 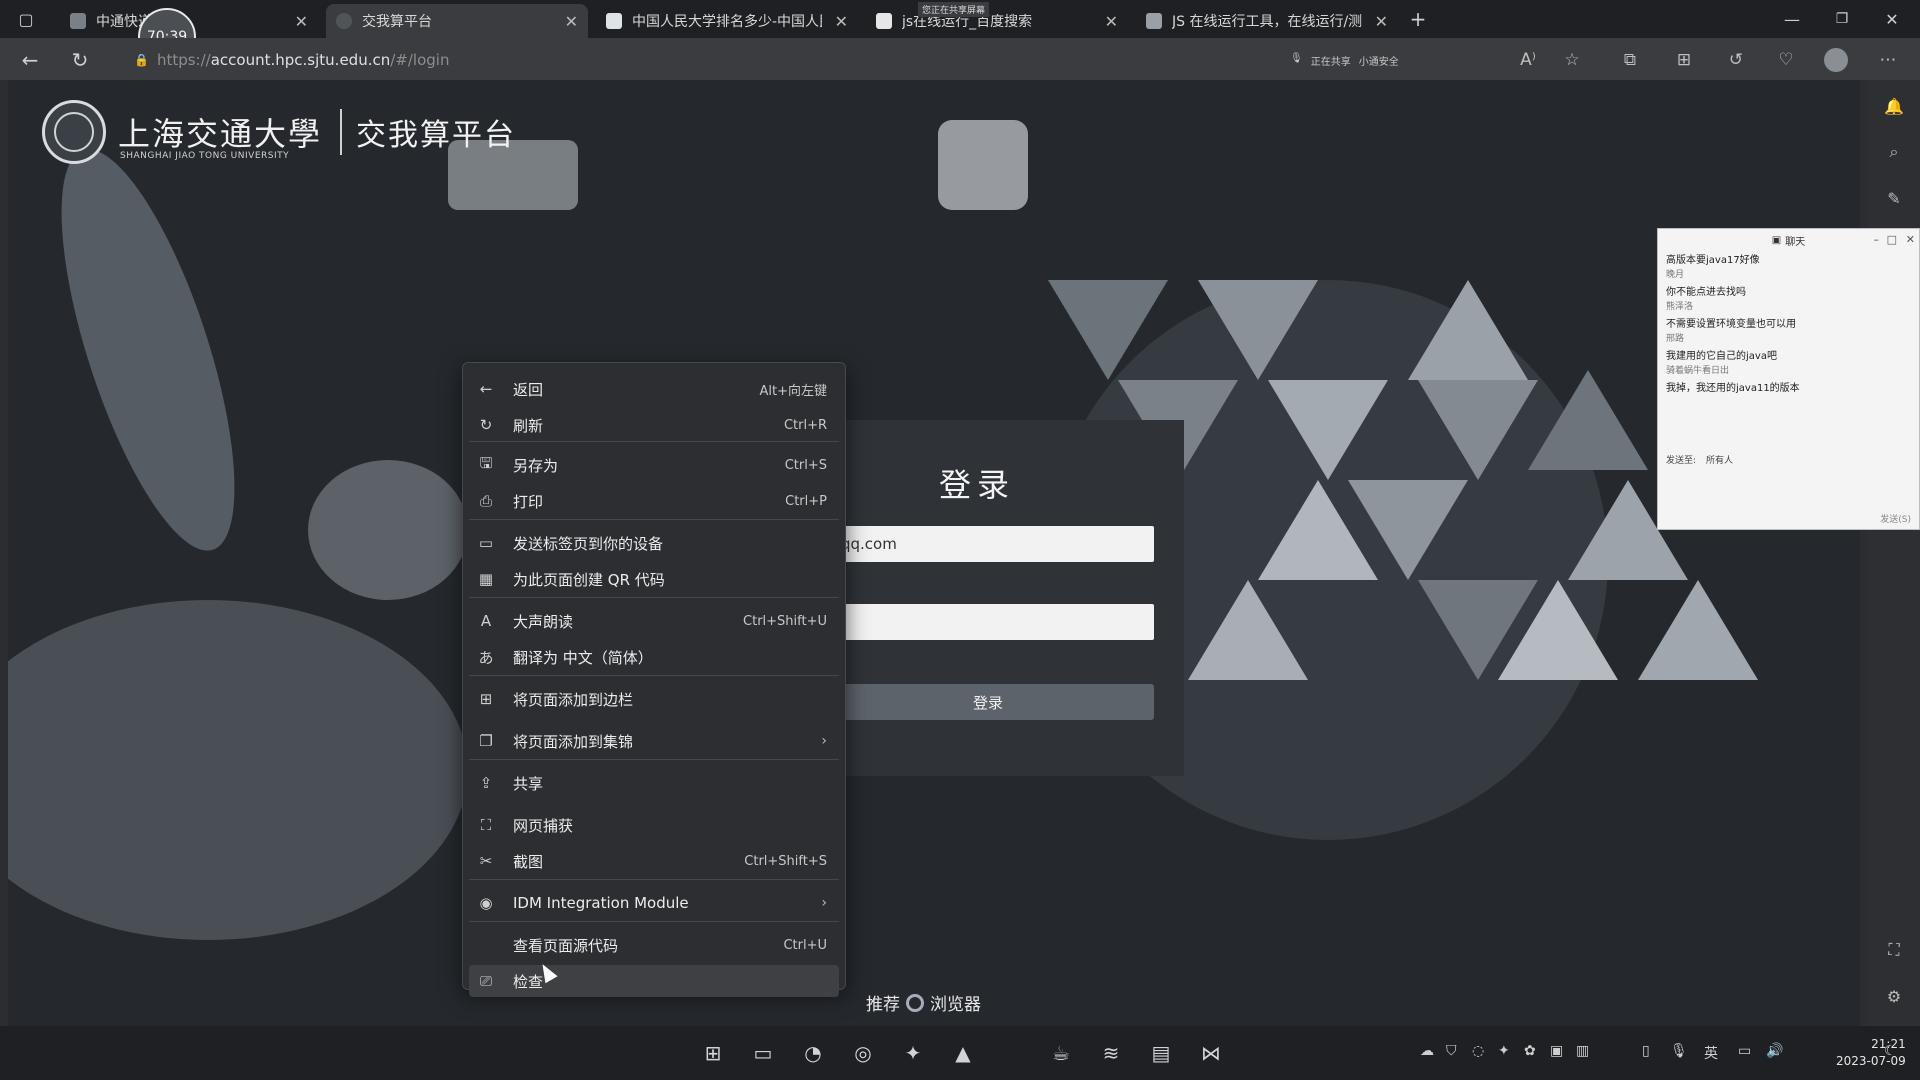 I want to click on favorite-star-icon: ☆, so click(x=1572, y=60).